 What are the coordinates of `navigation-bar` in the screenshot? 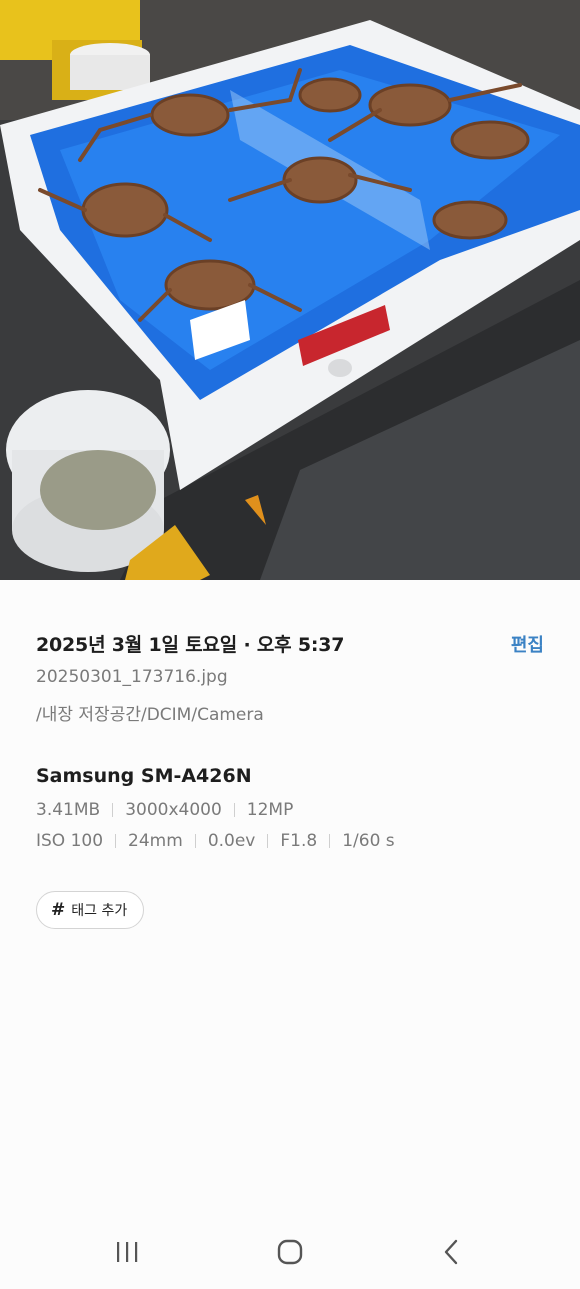 It's located at (290, 1252).